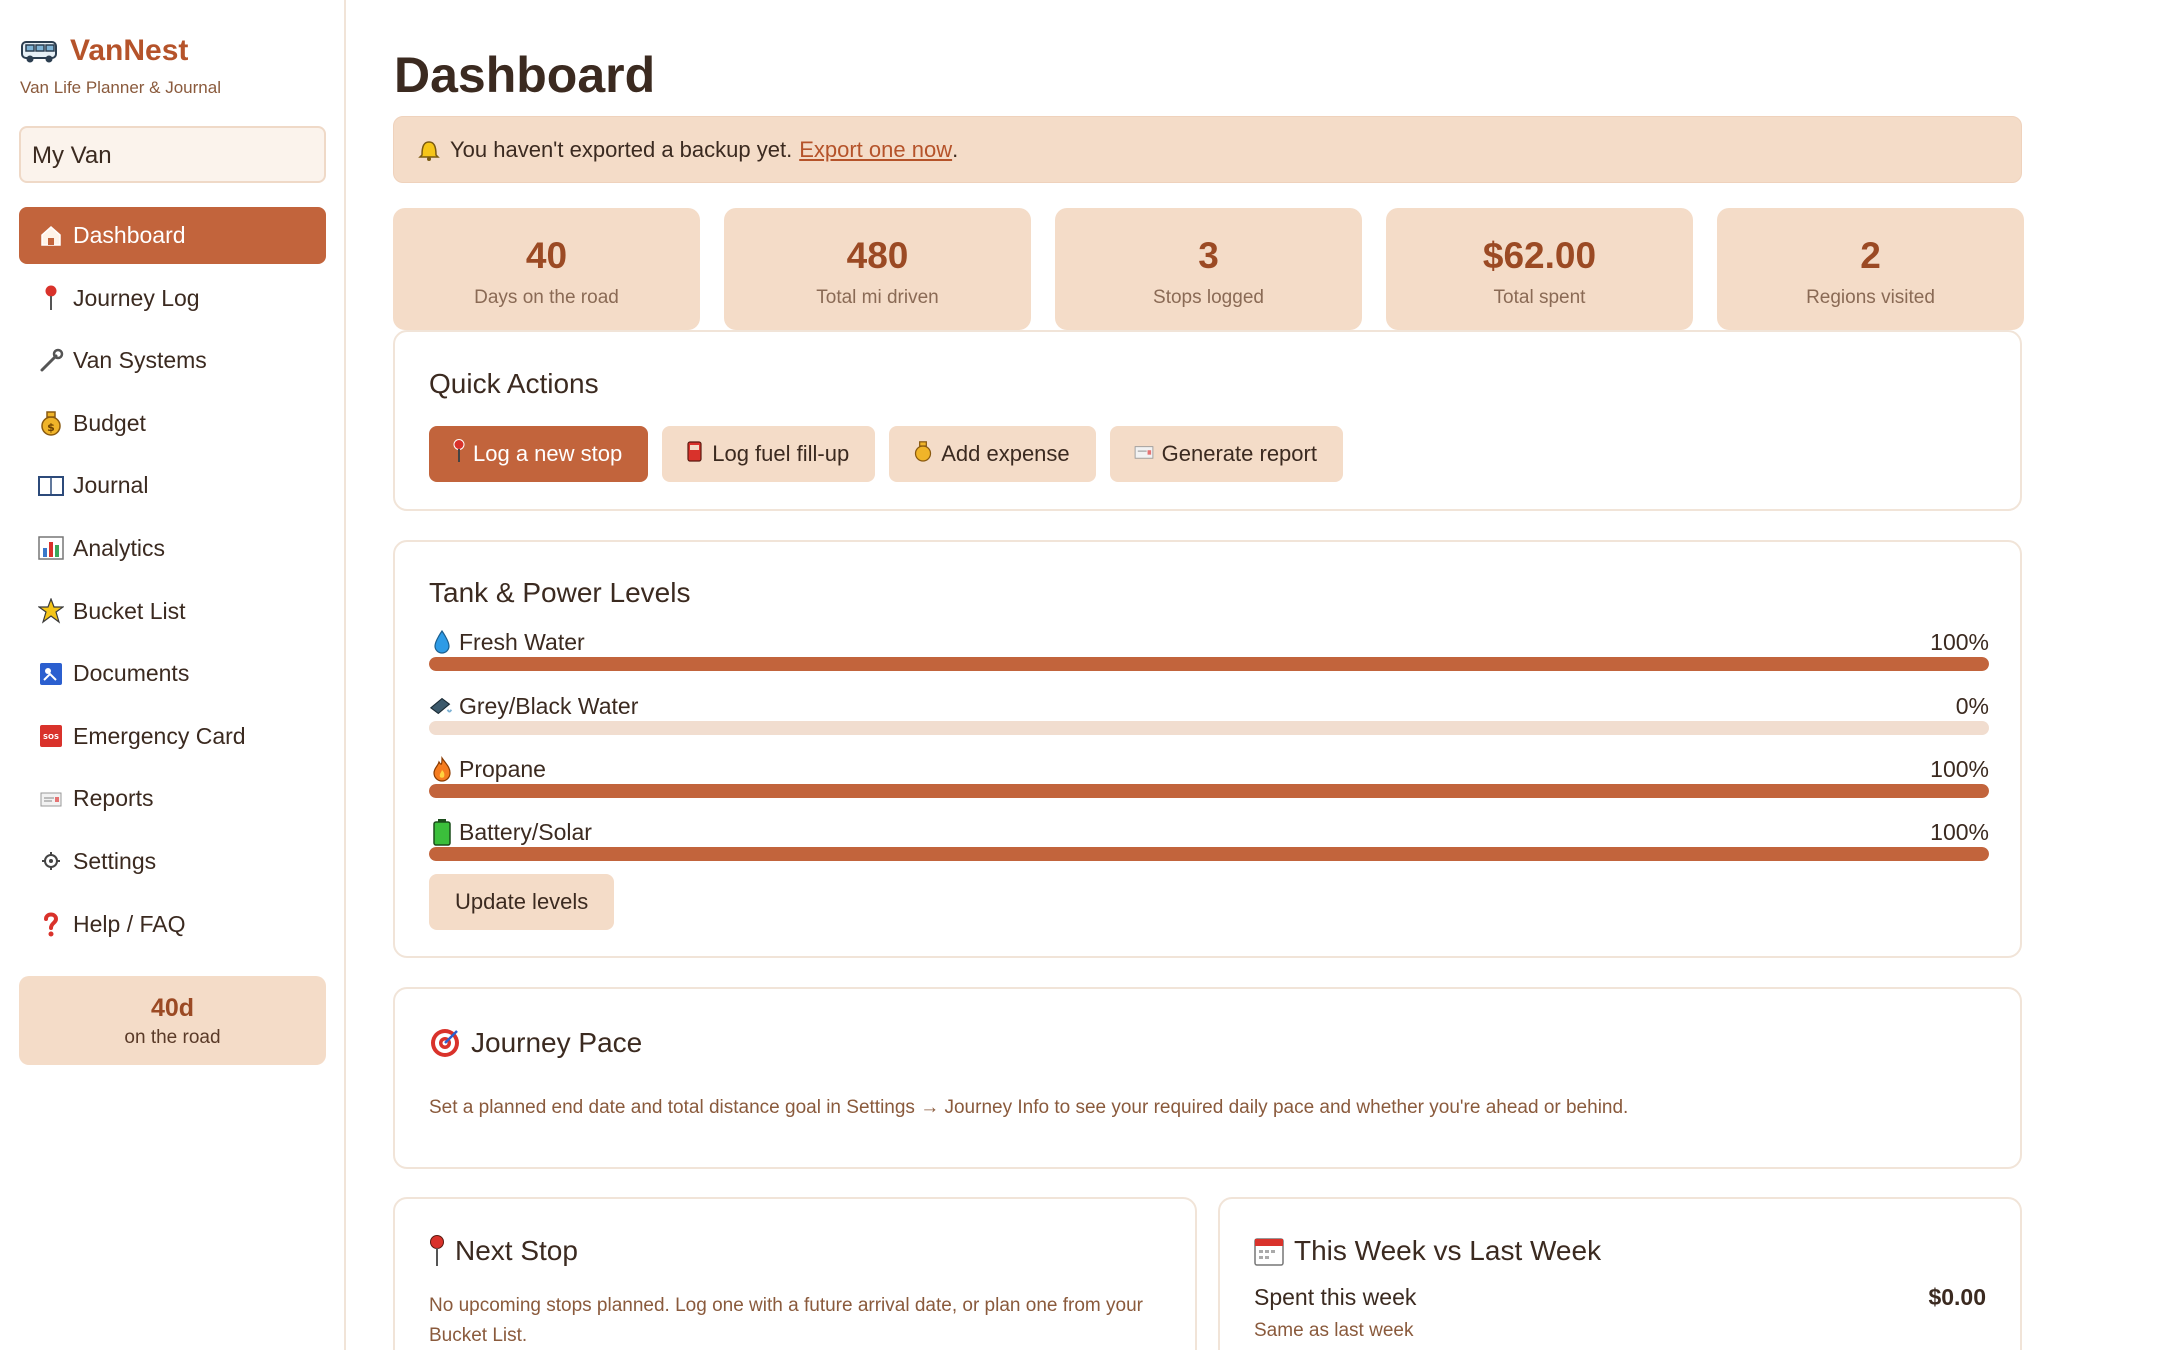 The image size is (2160, 1350). Describe the element at coordinates (503, 1251) in the screenshot. I see `next-stop-heading: Next Stop` at that location.